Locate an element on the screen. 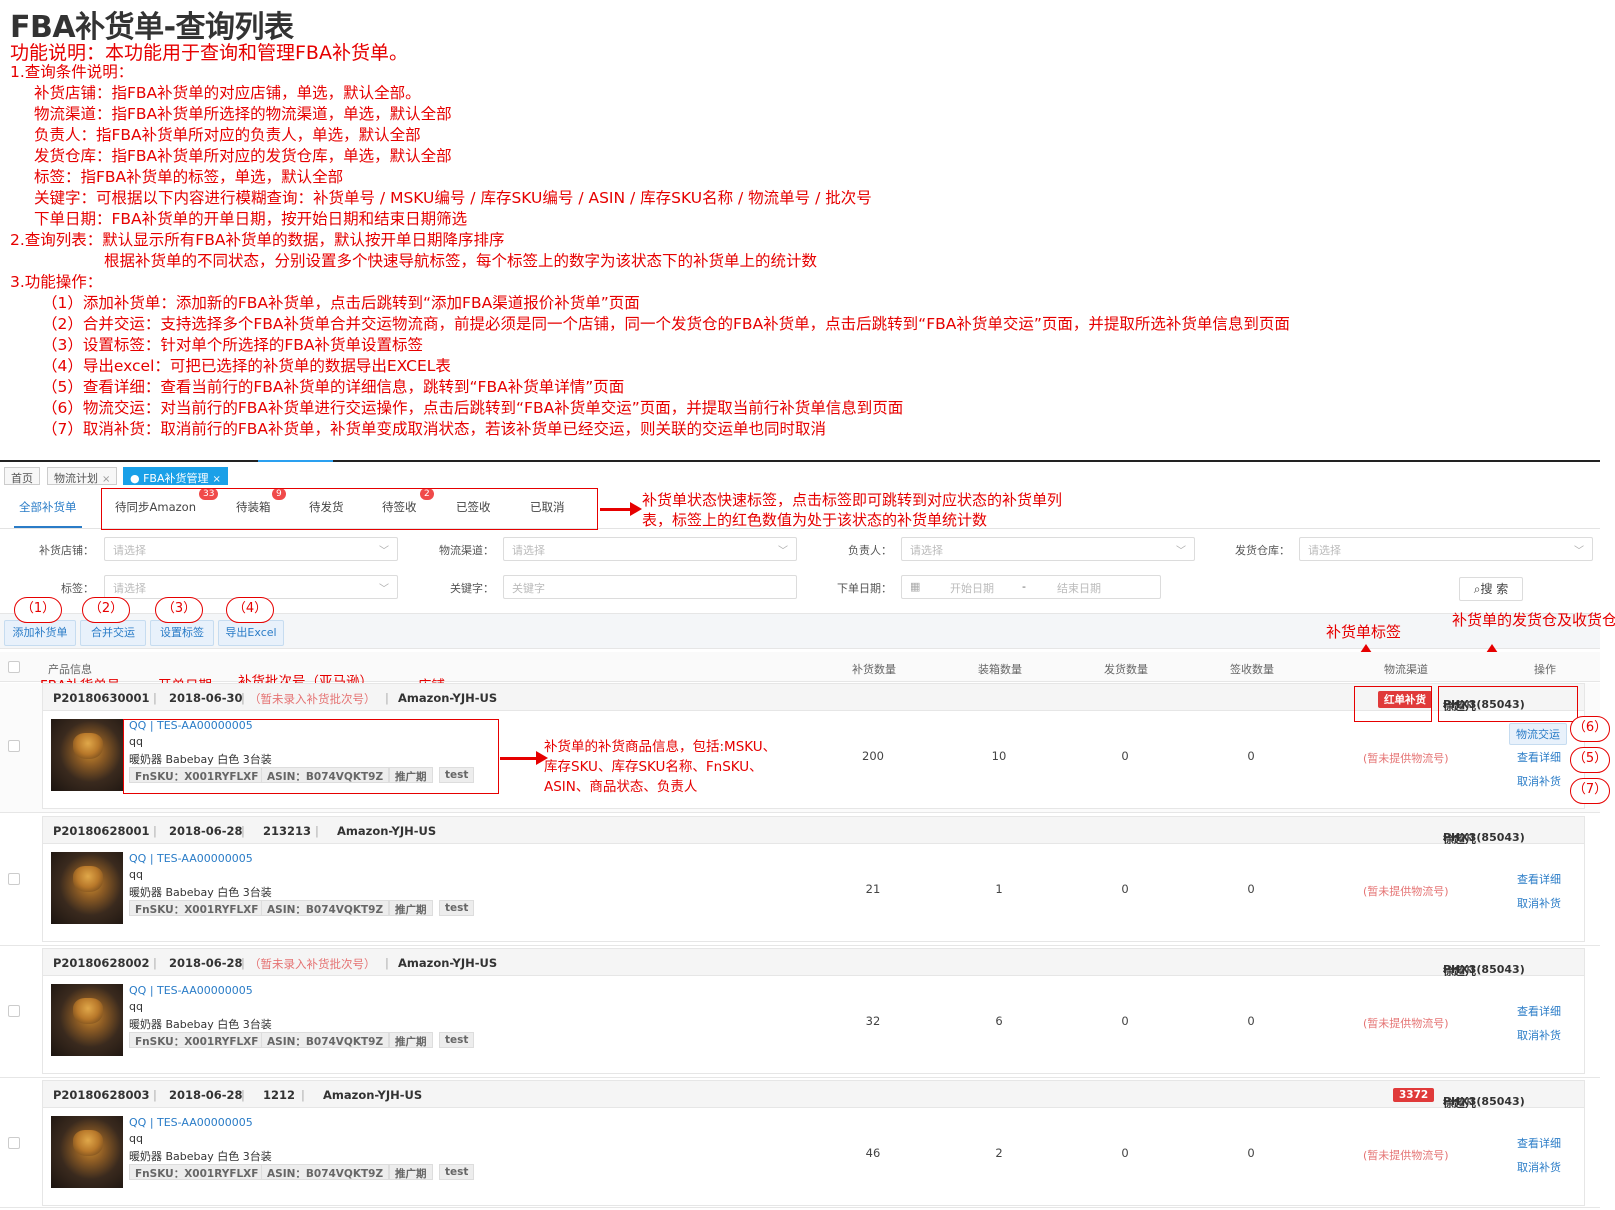  set-tag-button: 设置标签 is located at coordinates (182, 633).